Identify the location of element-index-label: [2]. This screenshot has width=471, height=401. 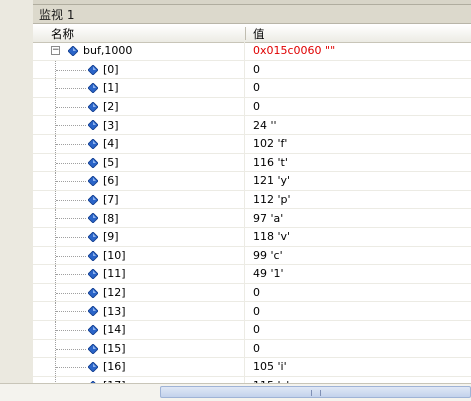
(111, 107).